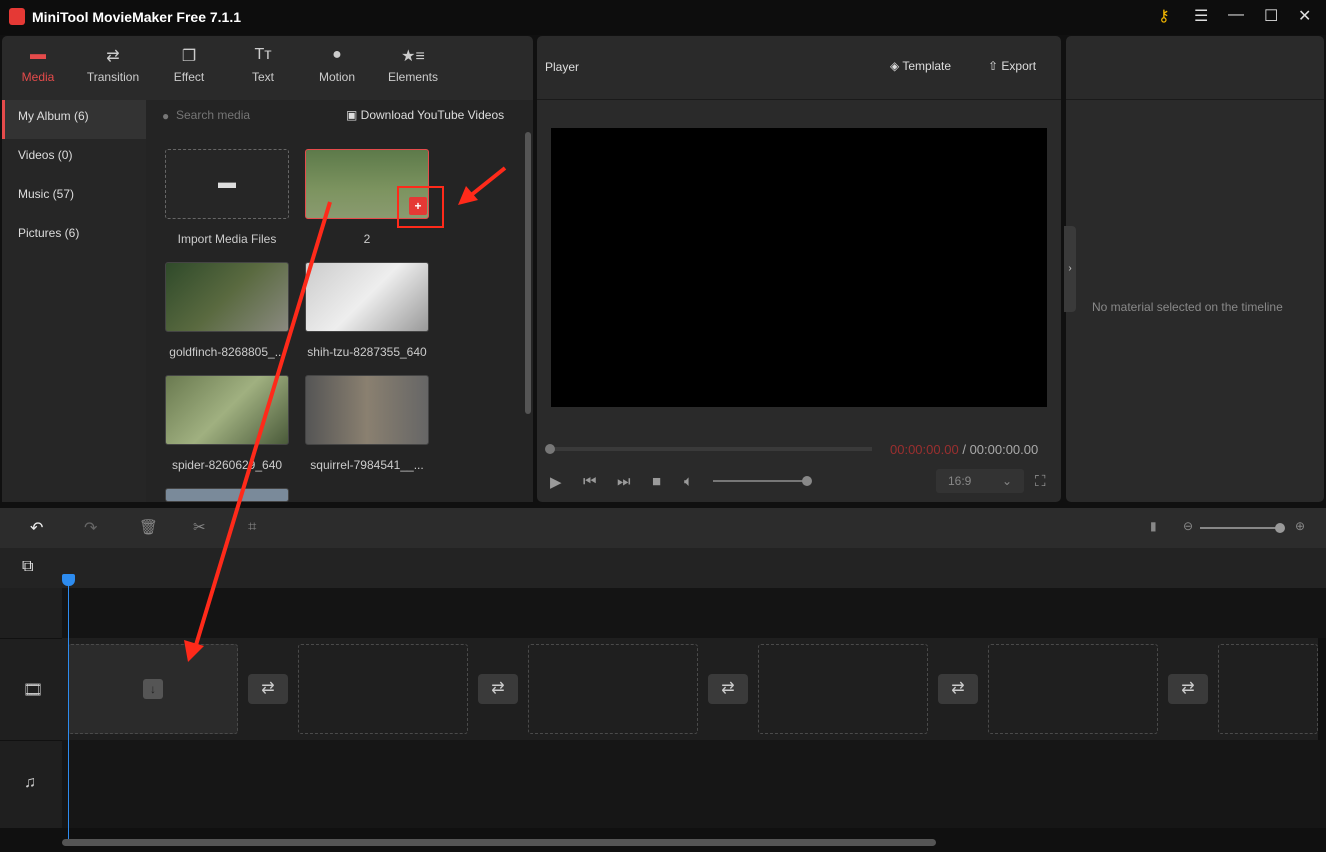 This screenshot has height=852, width=1326. I want to click on drag-arrow, so click(263, 423).